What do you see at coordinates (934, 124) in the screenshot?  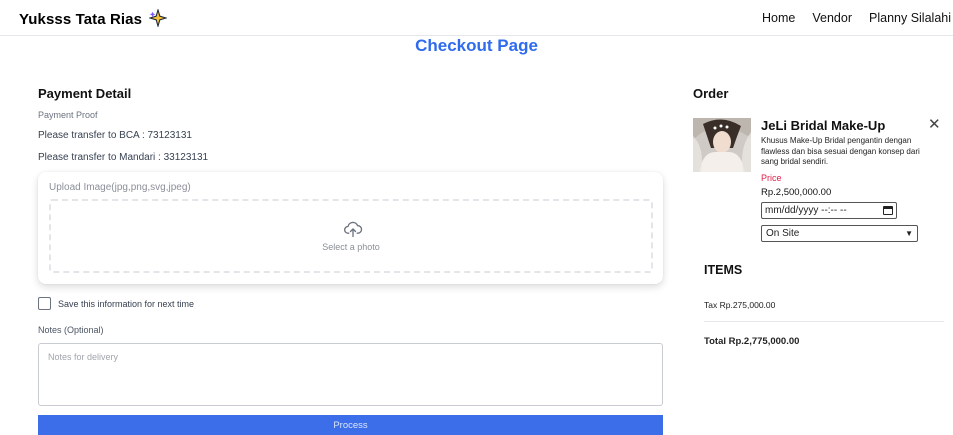 I see `close-icon: ✕` at bounding box center [934, 124].